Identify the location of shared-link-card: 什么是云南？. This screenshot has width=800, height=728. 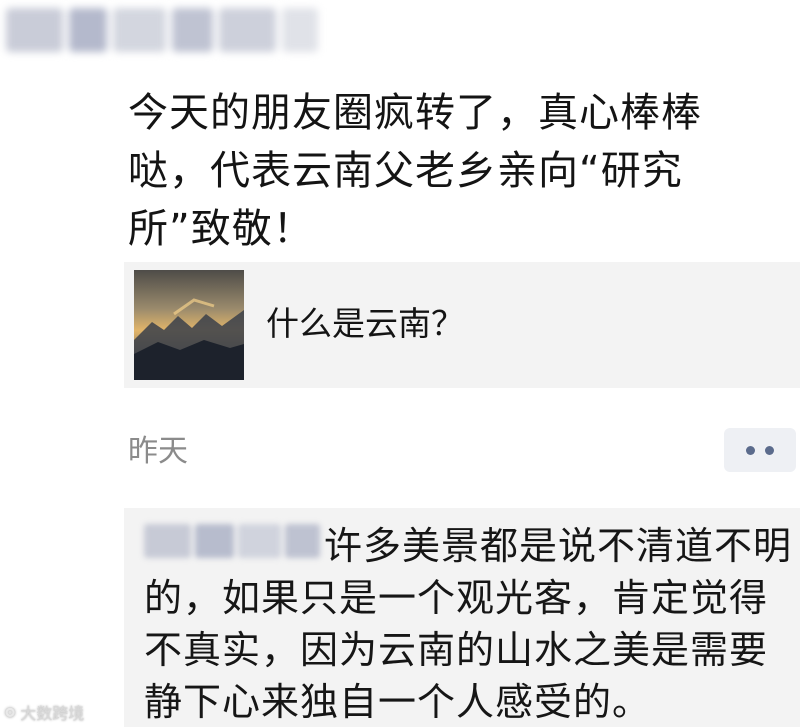
(462, 325).